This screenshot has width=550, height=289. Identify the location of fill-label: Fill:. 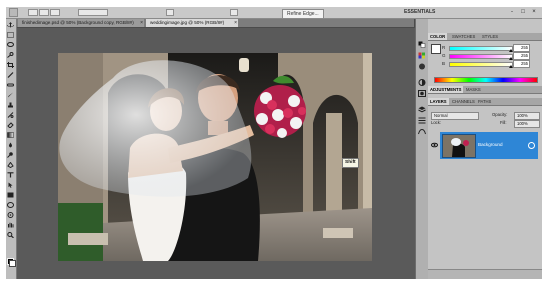
(503, 122).